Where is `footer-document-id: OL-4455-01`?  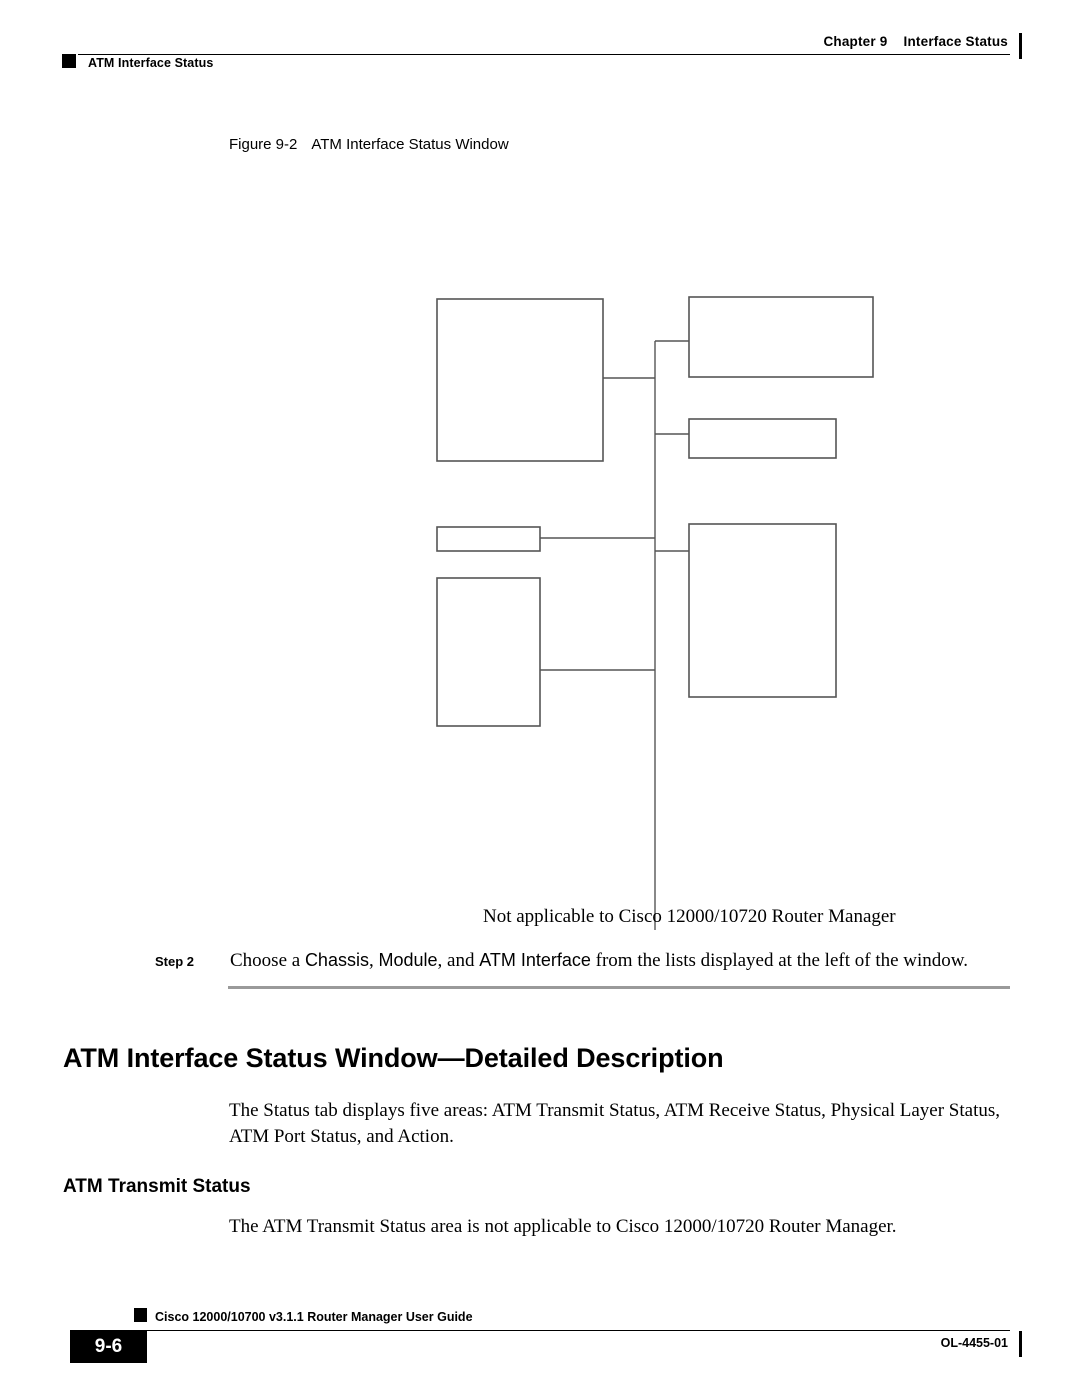
footer-document-id: OL-4455-01 is located at coordinates (974, 1343).